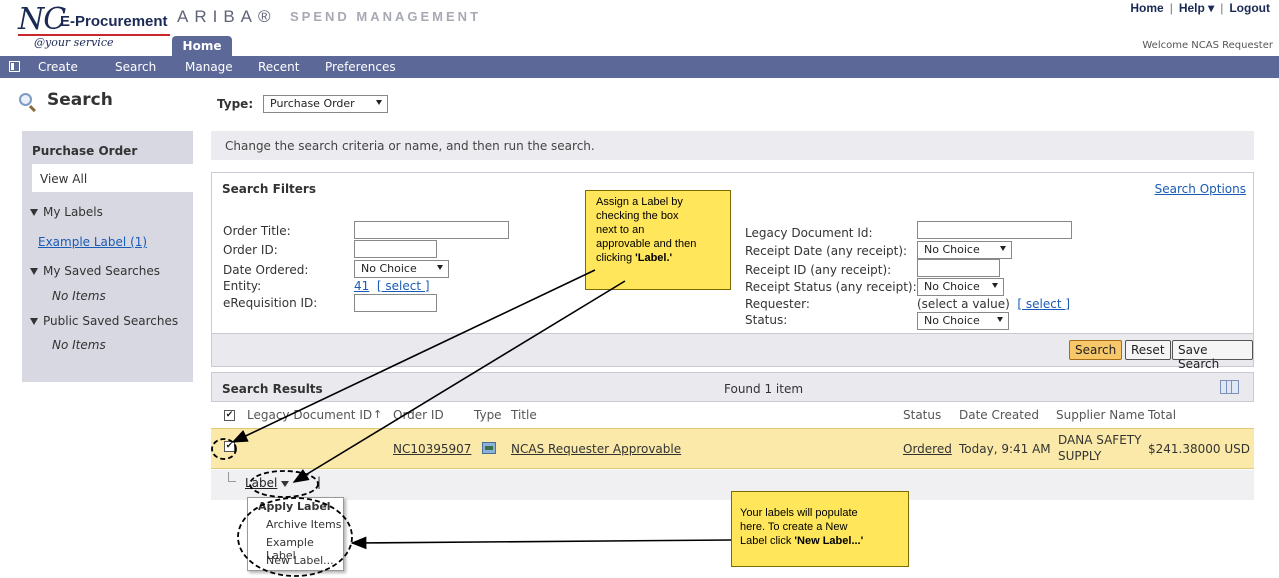 This screenshot has height=578, width=1279. I want to click on nav-recent: Recent, so click(278, 67).